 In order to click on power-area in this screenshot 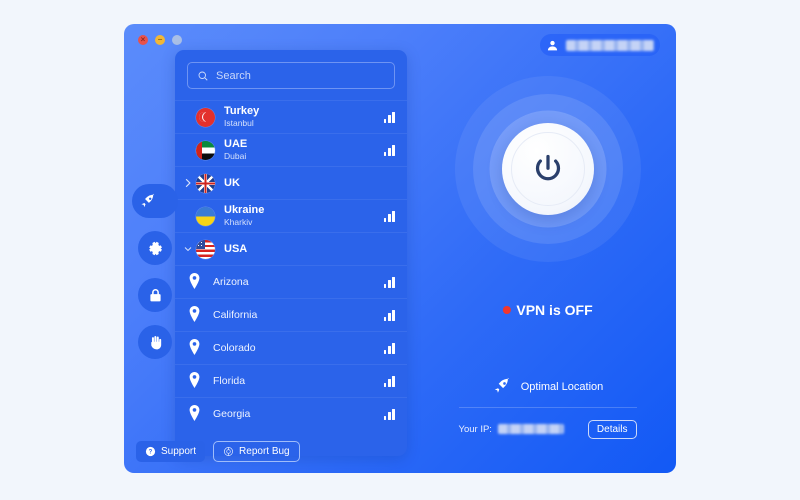, I will do `click(547, 169)`.